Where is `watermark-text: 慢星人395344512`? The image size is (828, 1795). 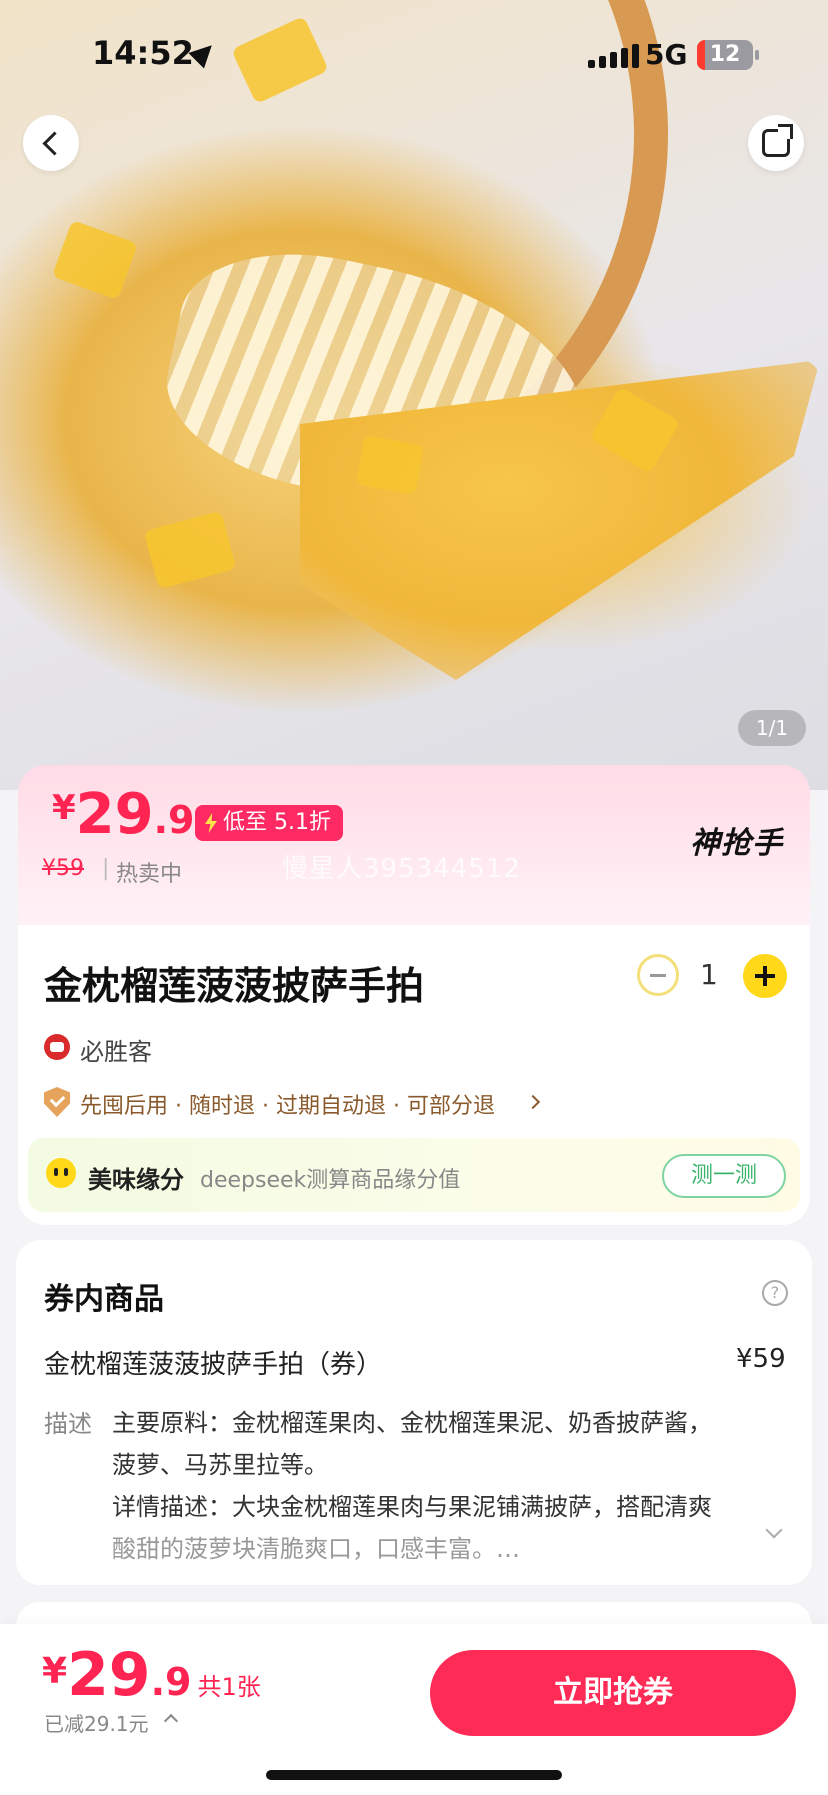
watermark-text: 慢星人395344512 is located at coordinates (401, 869).